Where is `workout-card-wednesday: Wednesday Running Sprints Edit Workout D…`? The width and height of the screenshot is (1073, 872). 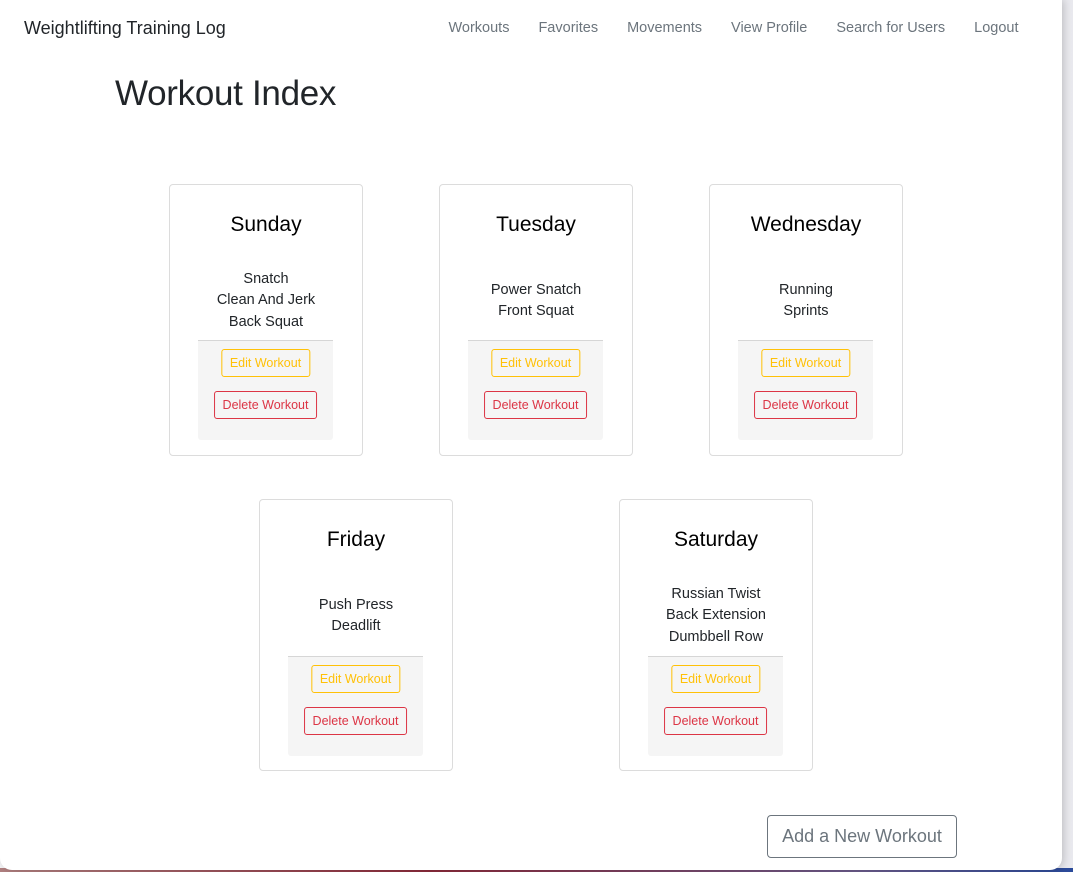
workout-card-wednesday: Wednesday Running Sprints Edit Workout D… is located at coordinates (806, 320).